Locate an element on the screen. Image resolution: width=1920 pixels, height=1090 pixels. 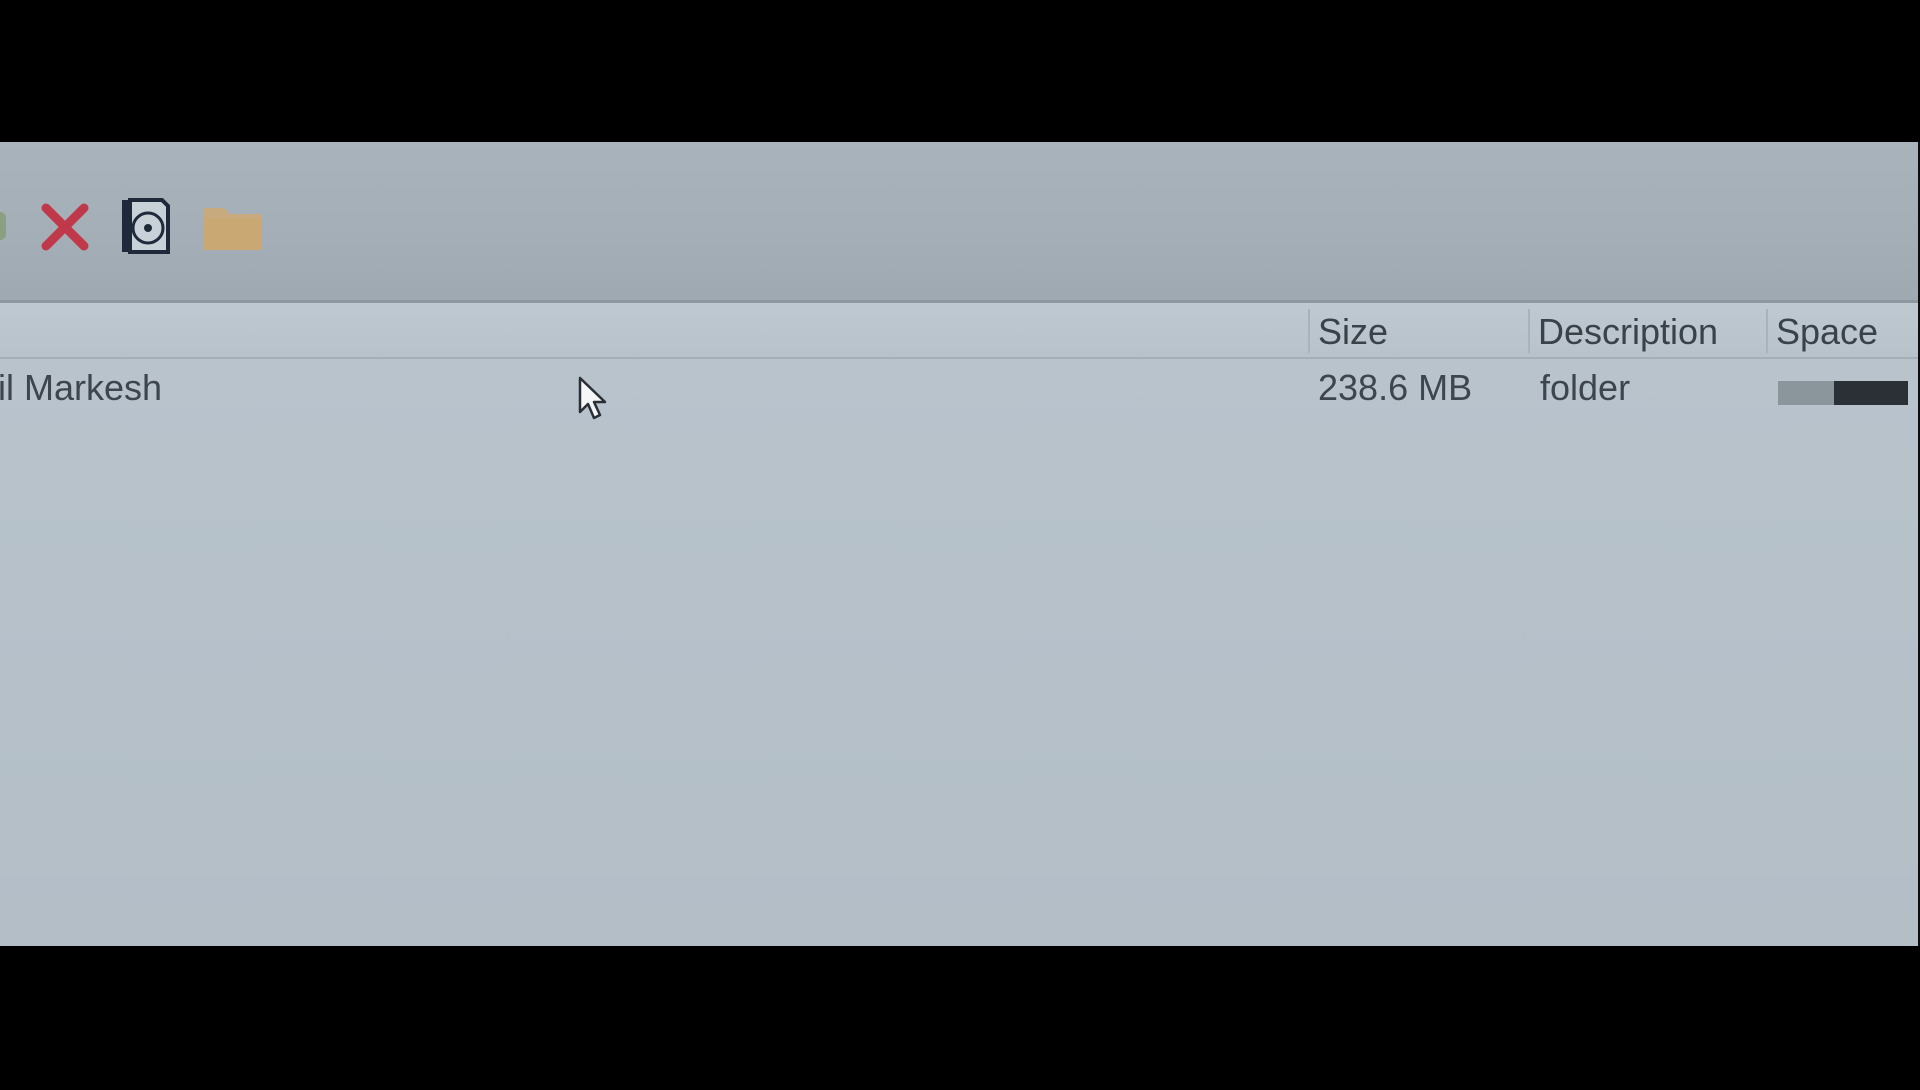
letterbox-top is located at coordinates (960, 71).